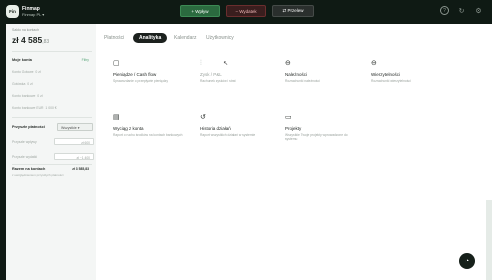 Image resolution: width=492 pixels, height=280 pixels. I want to click on add-expense-button: − Wydatek, so click(246, 11).